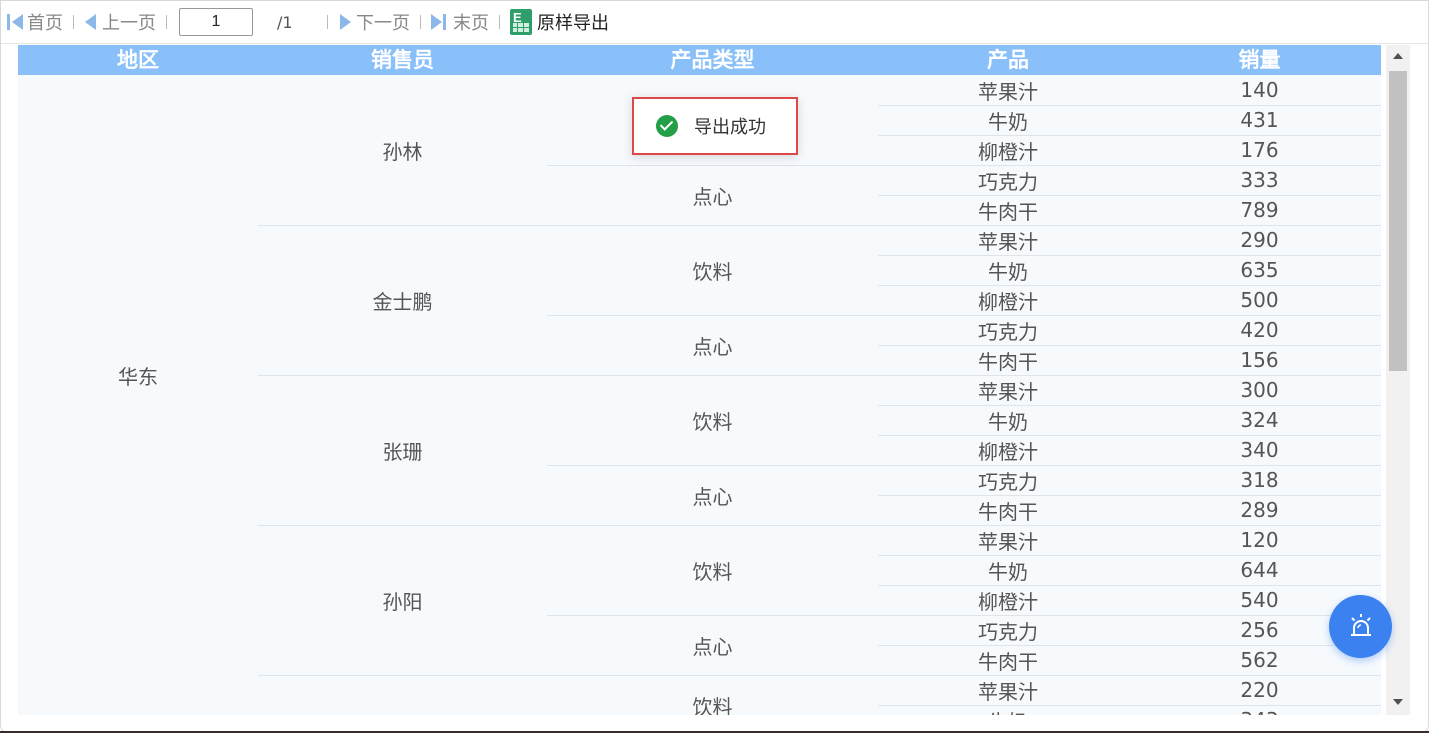  What do you see at coordinates (1259, 90) in the screenshot?
I see `quantity-cell: 140` at bounding box center [1259, 90].